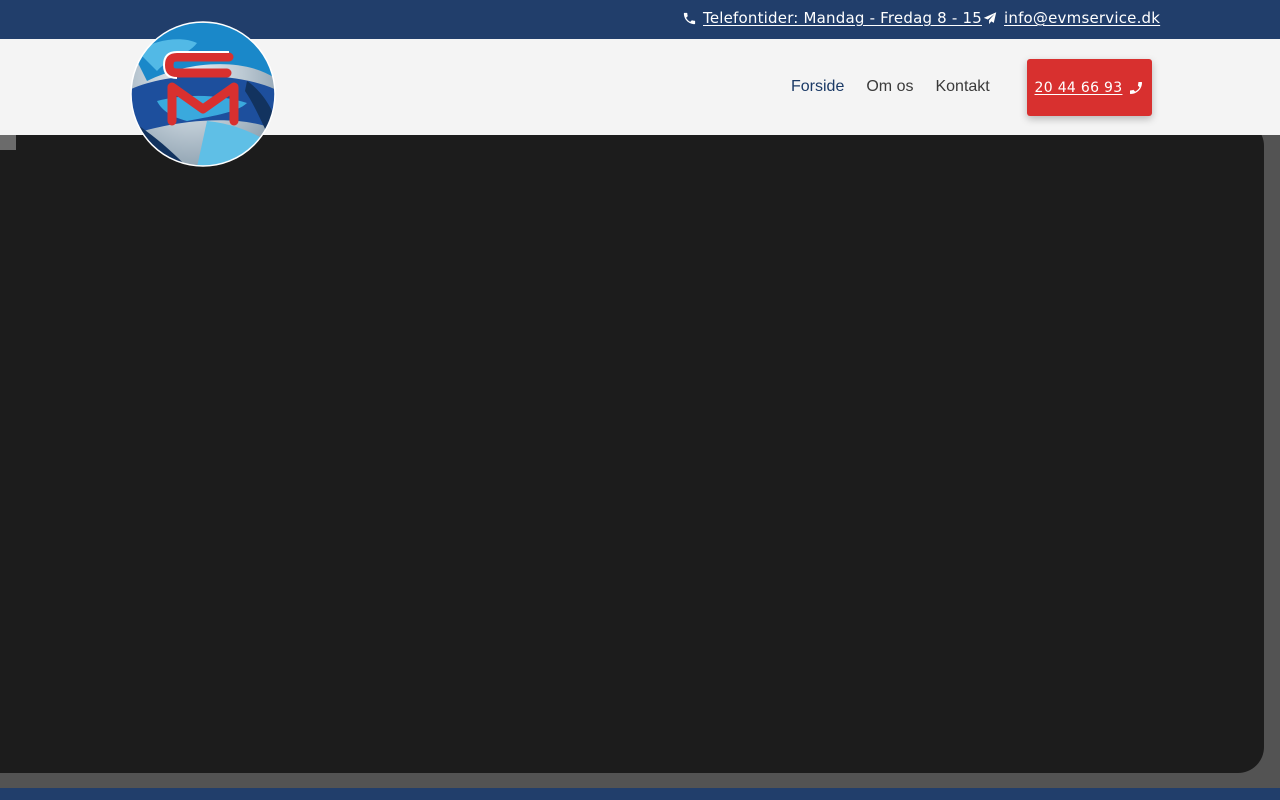  I want to click on site-logo, so click(203, 94).